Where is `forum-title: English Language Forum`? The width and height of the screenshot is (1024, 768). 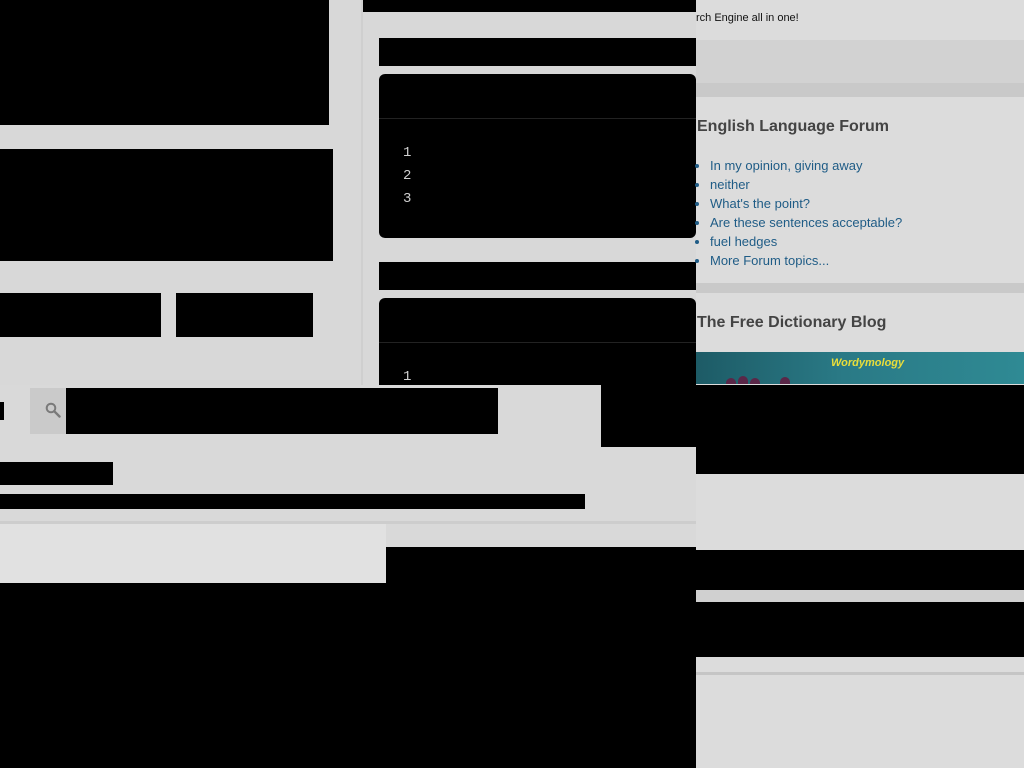
forum-title: English Language Forum is located at coordinates (793, 126).